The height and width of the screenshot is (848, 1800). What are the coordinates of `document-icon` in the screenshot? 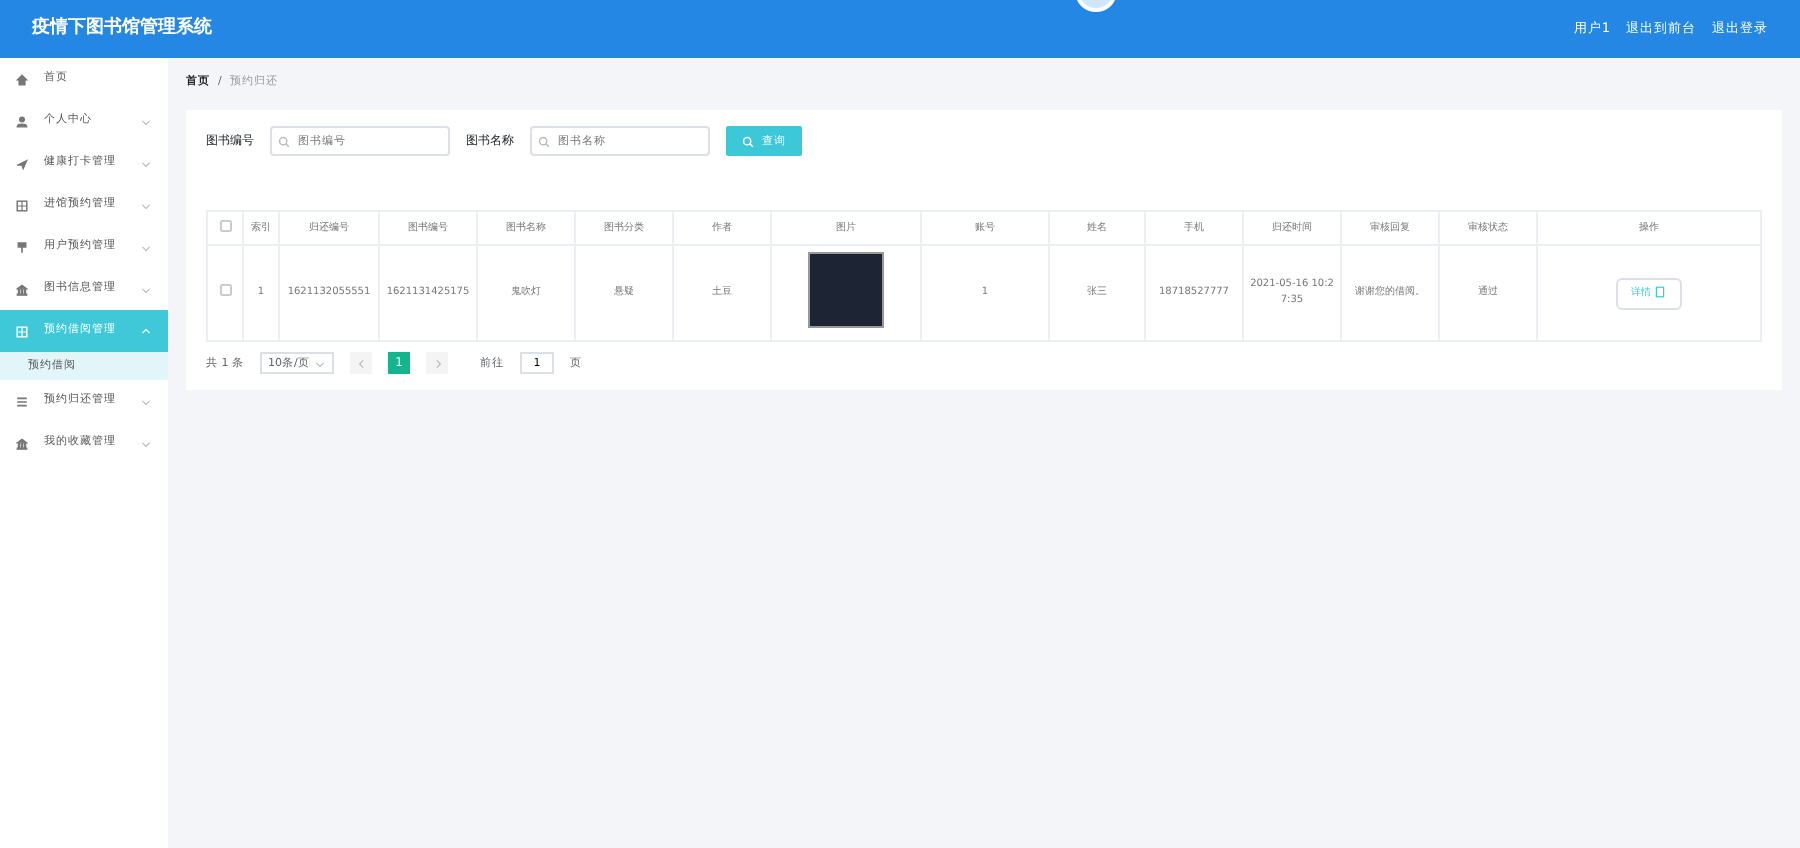 It's located at (1660, 291).